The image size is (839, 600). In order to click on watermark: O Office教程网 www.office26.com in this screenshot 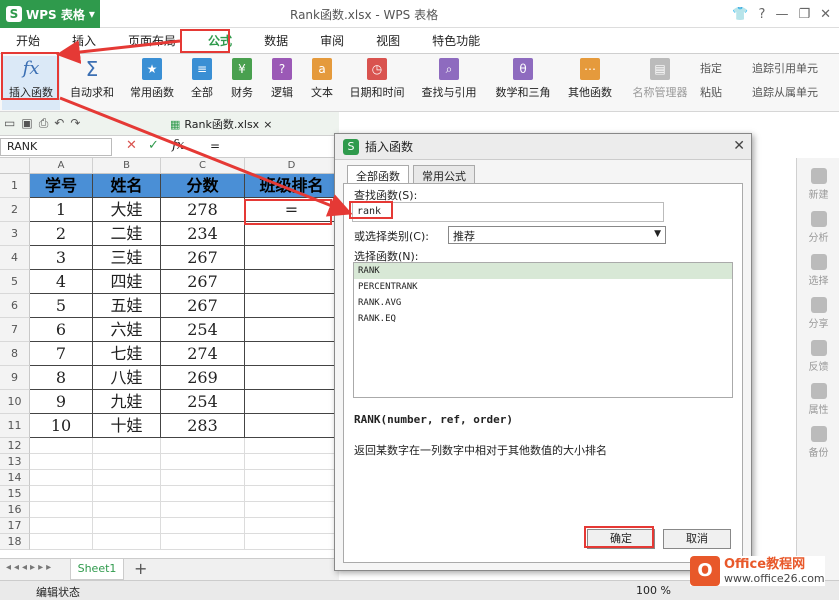, I will do `click(757, 571)`.